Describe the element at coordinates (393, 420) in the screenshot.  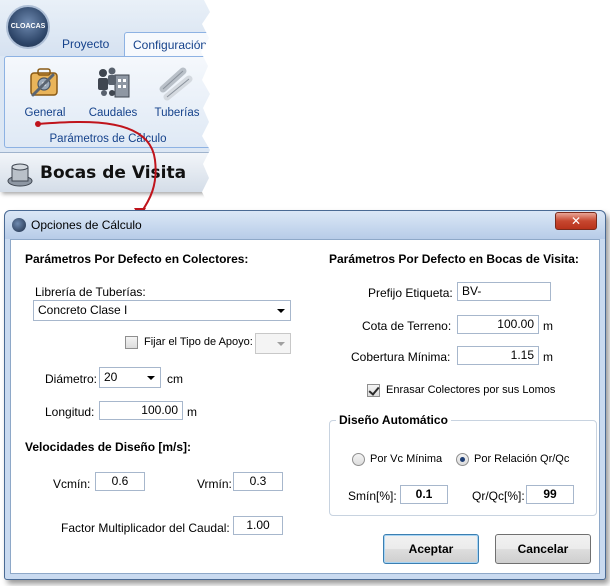
I see `diseno-automatico-title: Diseño Automático` at that location.